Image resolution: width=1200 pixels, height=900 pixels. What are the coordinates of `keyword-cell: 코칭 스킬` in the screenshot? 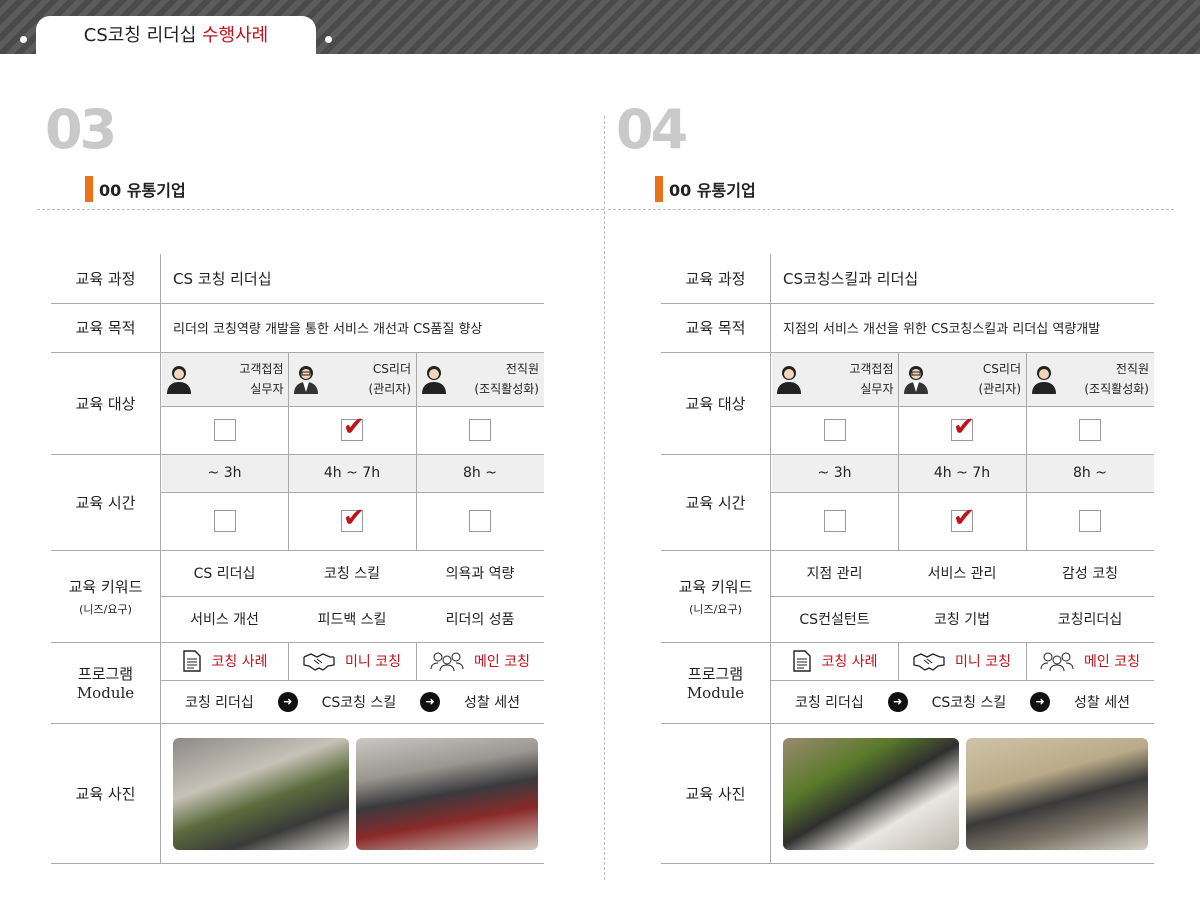 It's located at (352, 574).